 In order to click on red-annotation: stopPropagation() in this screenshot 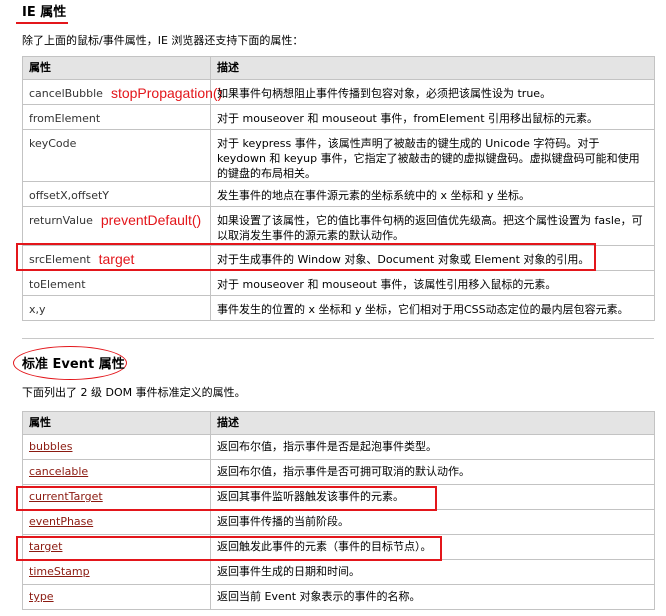, I will do `click(166, 93)`.